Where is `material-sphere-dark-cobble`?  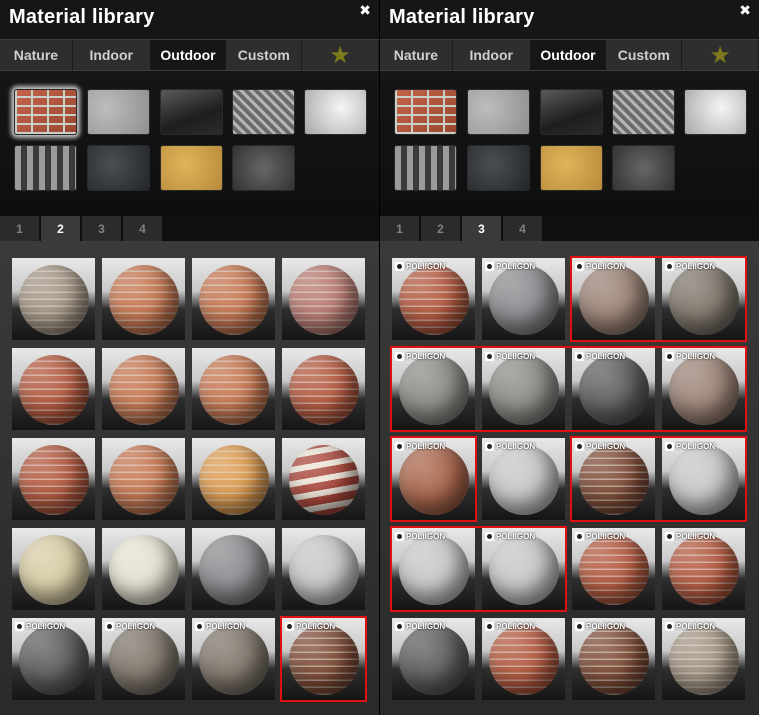
material-sphere-dark-cobble is located at coordinates (54, 660).